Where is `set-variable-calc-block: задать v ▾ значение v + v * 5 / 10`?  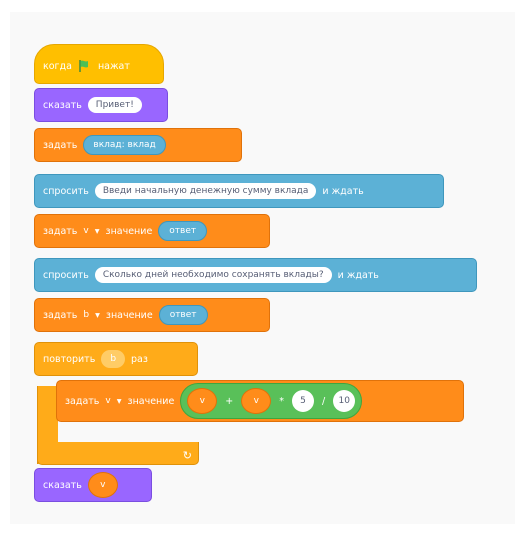 set-variable-calc-block: задать v ▾ значение v + v * 5 / 10 is located at coordinates (260, 401).